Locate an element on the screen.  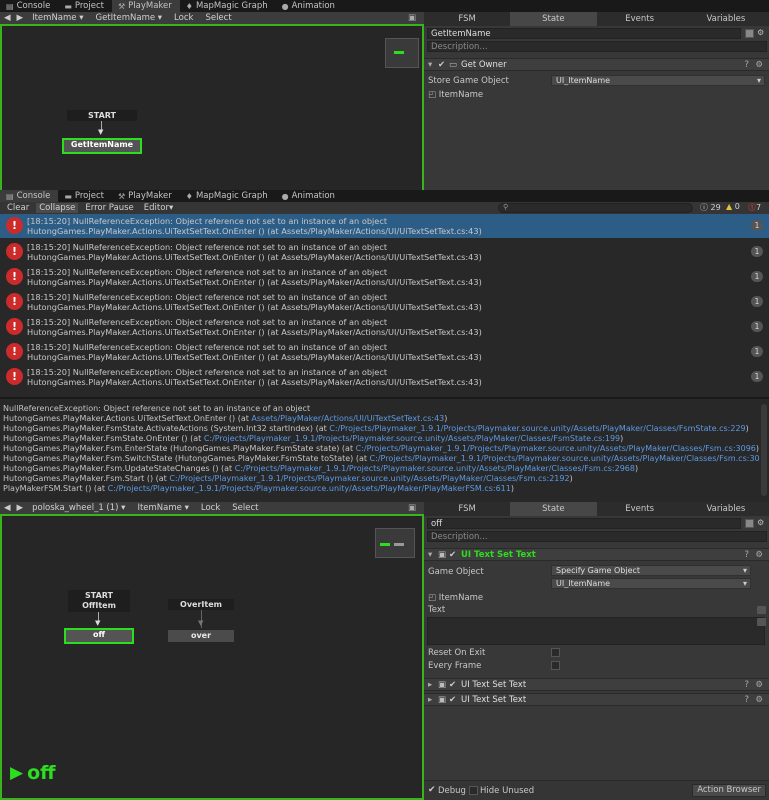
editor-dropdown: Editor▾ is located at coordinates (158, 208).